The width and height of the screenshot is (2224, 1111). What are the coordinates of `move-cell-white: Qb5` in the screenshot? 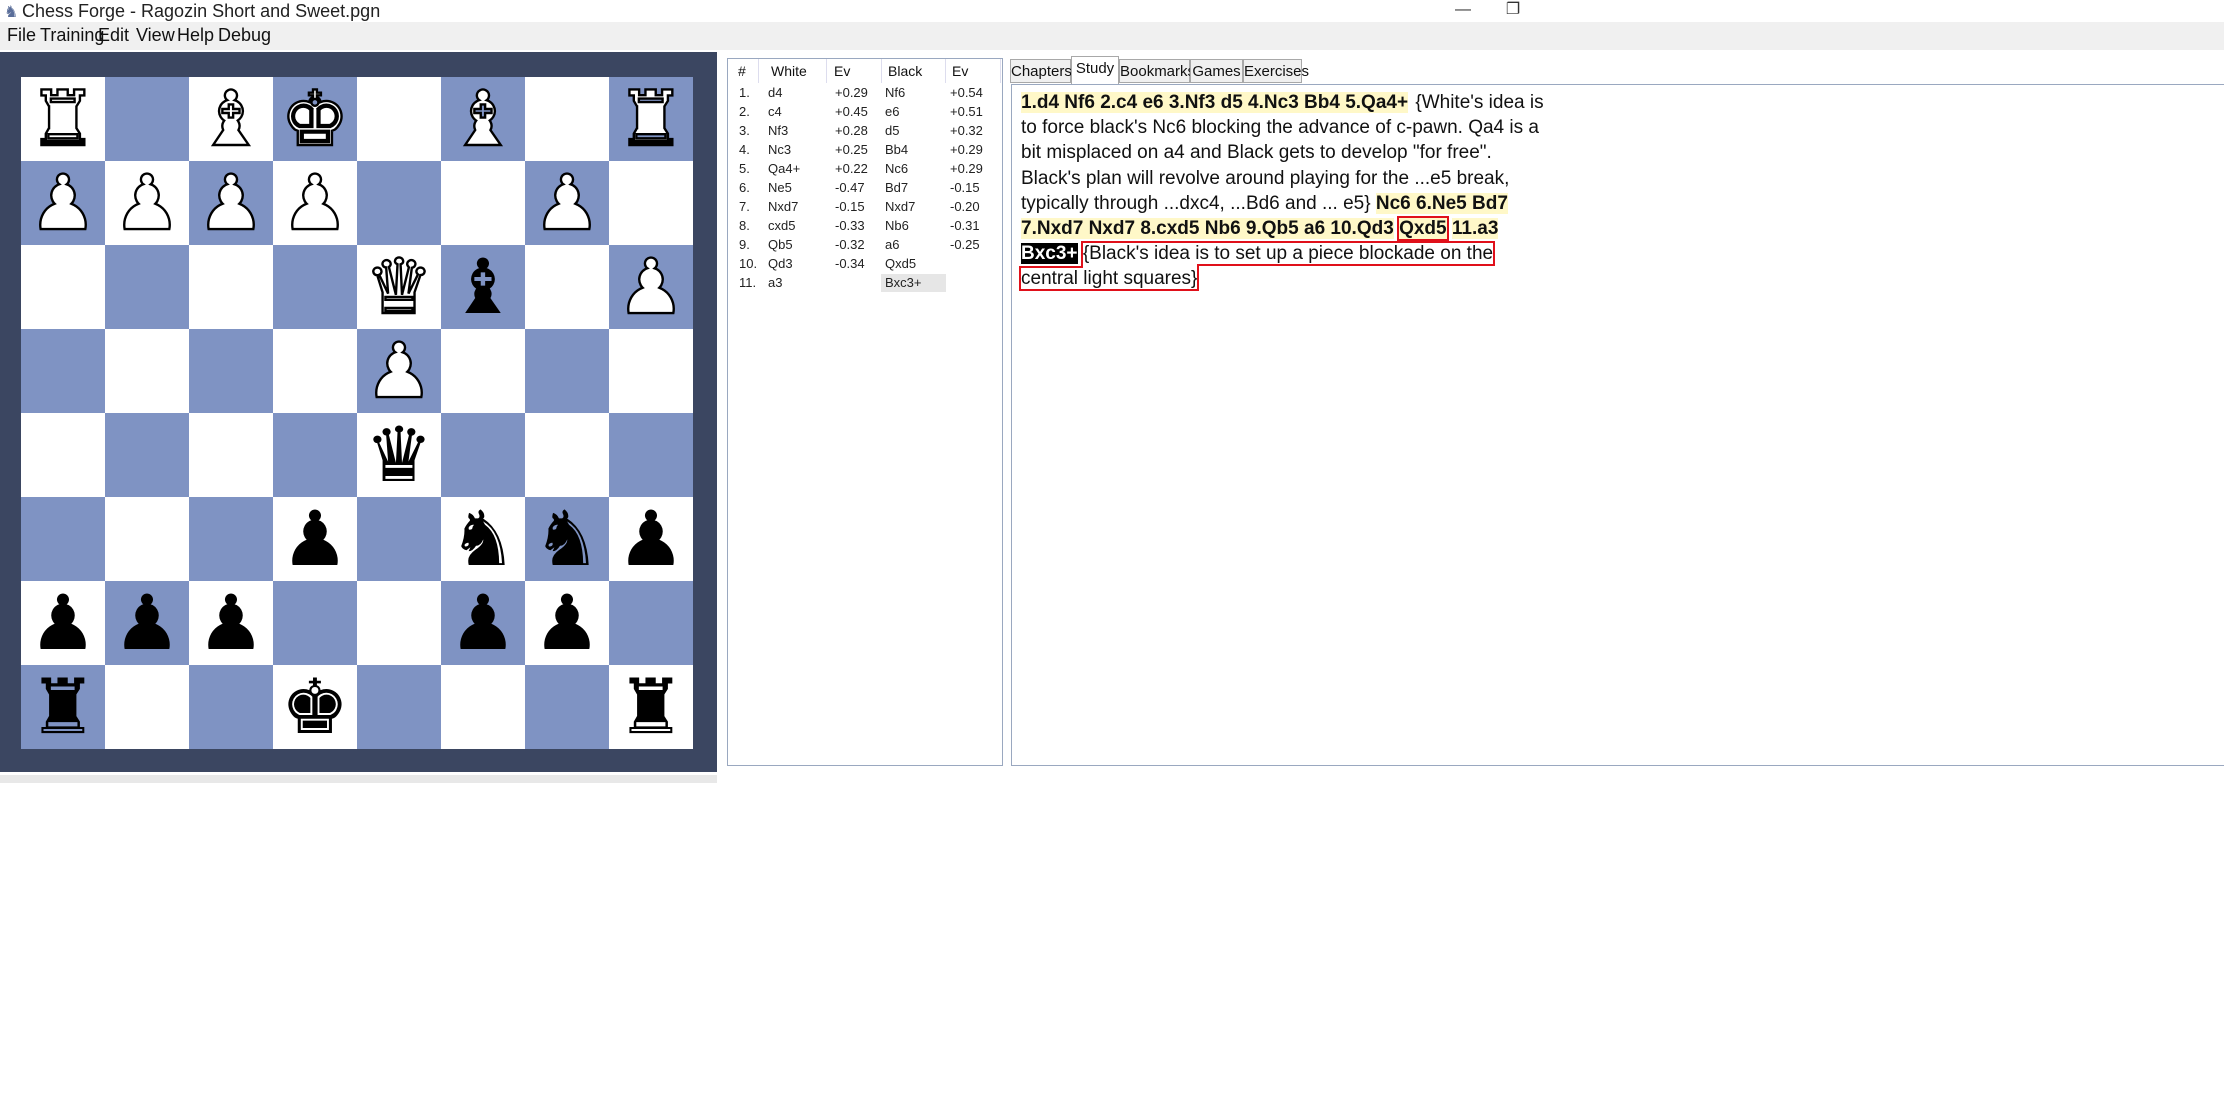 It's located at (780, 244).